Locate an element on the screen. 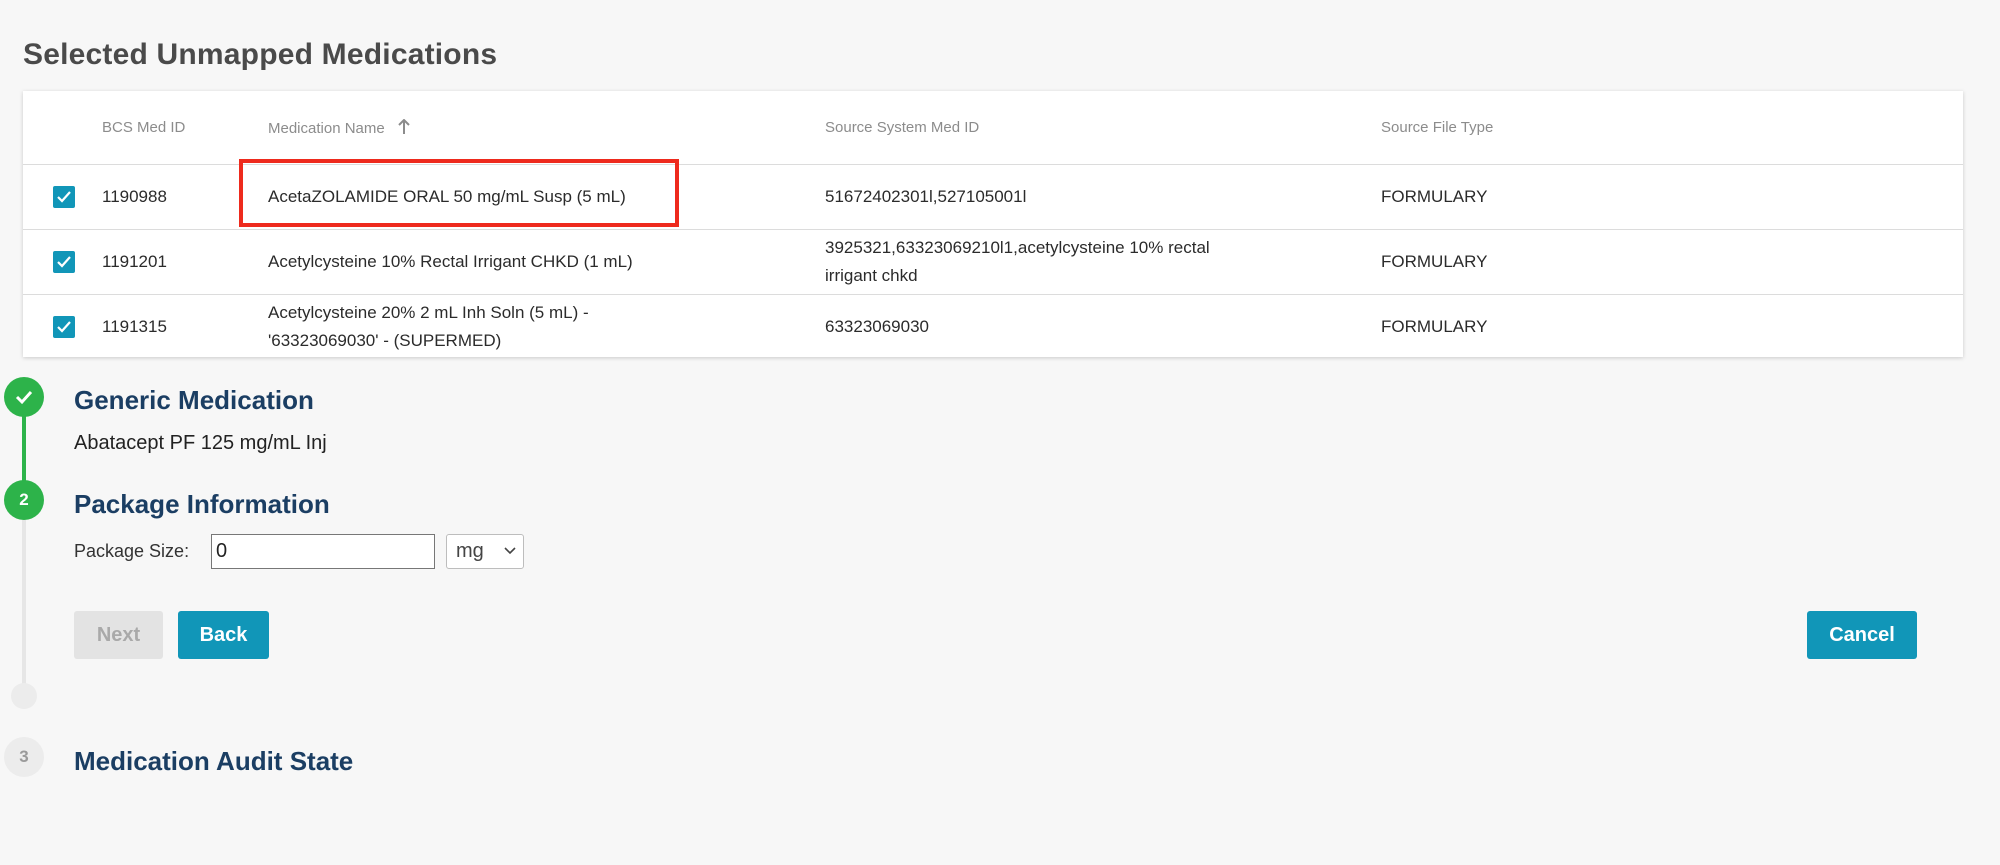 The width and height of the screenshot is (2000, 865). generic-medication-value: Abatacept PF 125 mg/mL Inj is located at coordinates (200, 443).